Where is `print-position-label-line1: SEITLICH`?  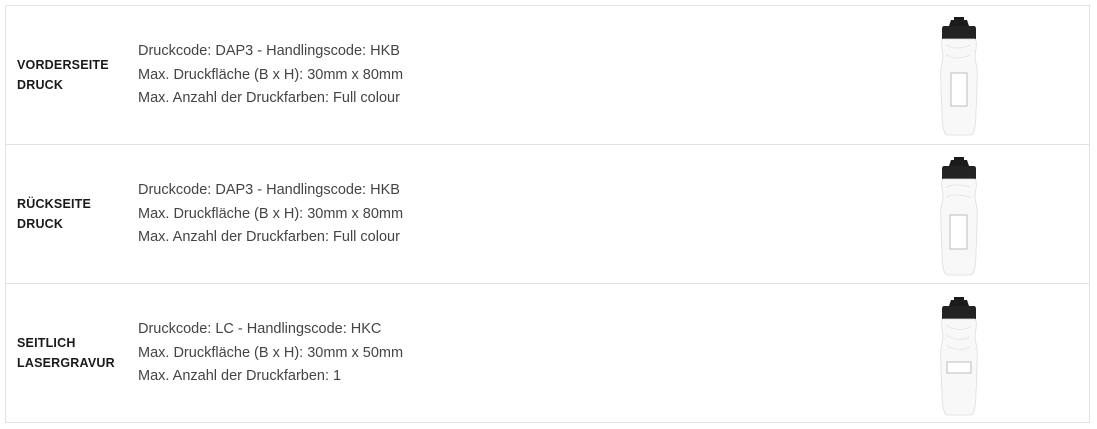
print-position-label-line1: SEITLICH is located at coordinates (46, 343).